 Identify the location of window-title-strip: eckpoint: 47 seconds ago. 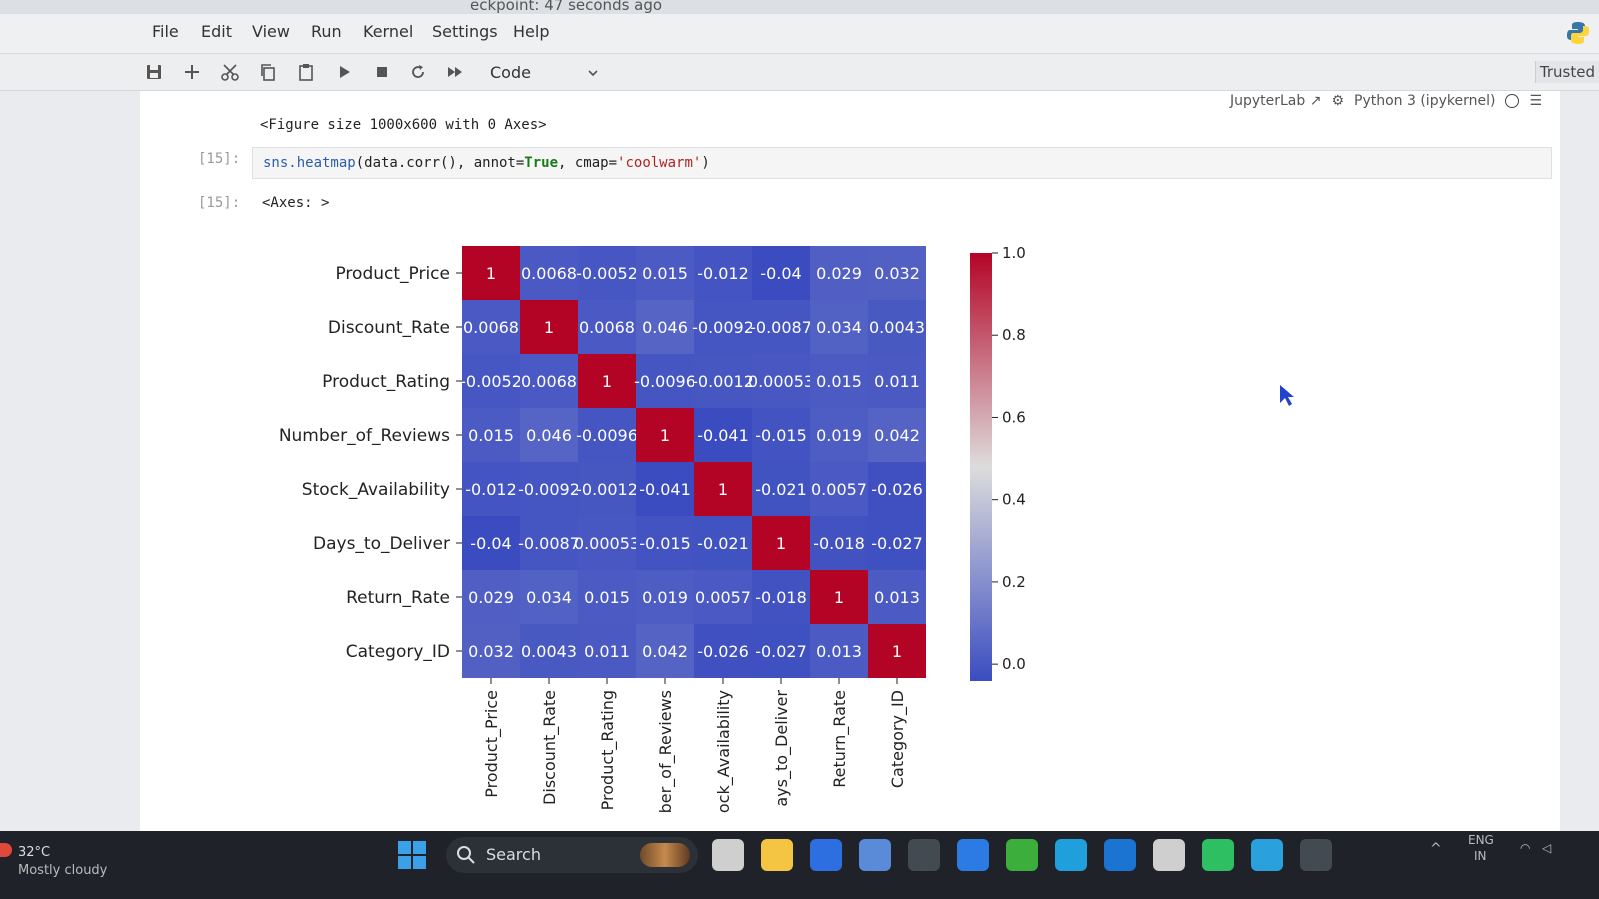
(799, 7).